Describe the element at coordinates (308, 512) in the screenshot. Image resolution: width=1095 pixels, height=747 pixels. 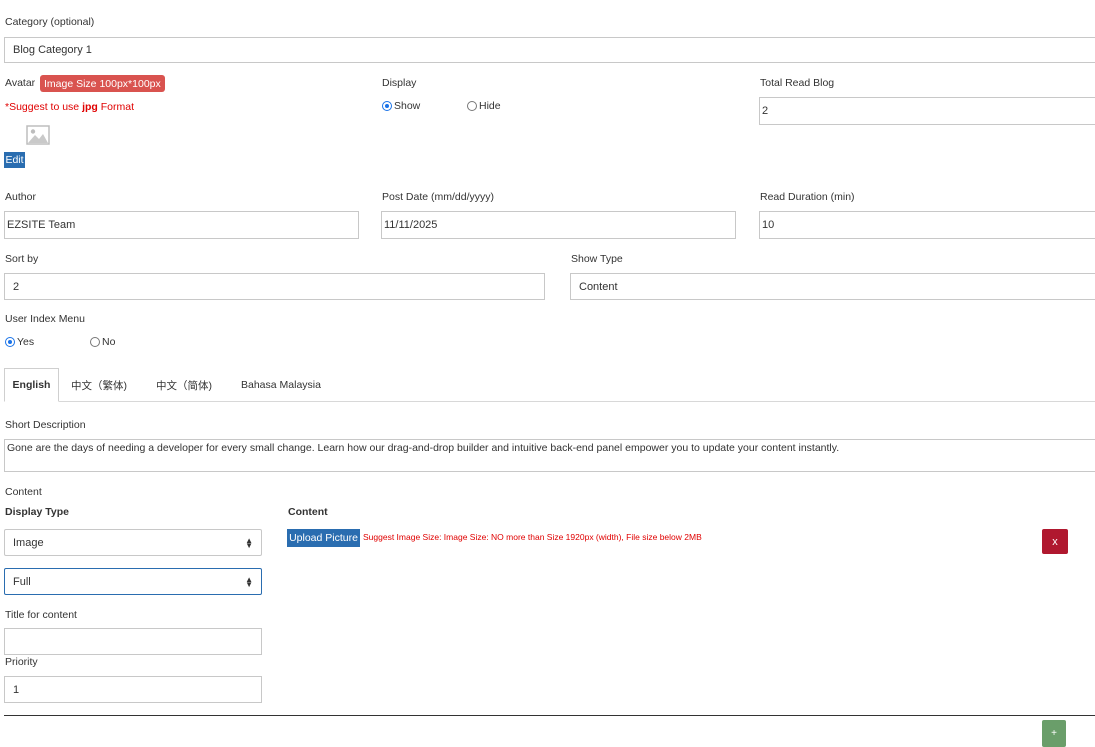
I see `content-label: Content` at that location.